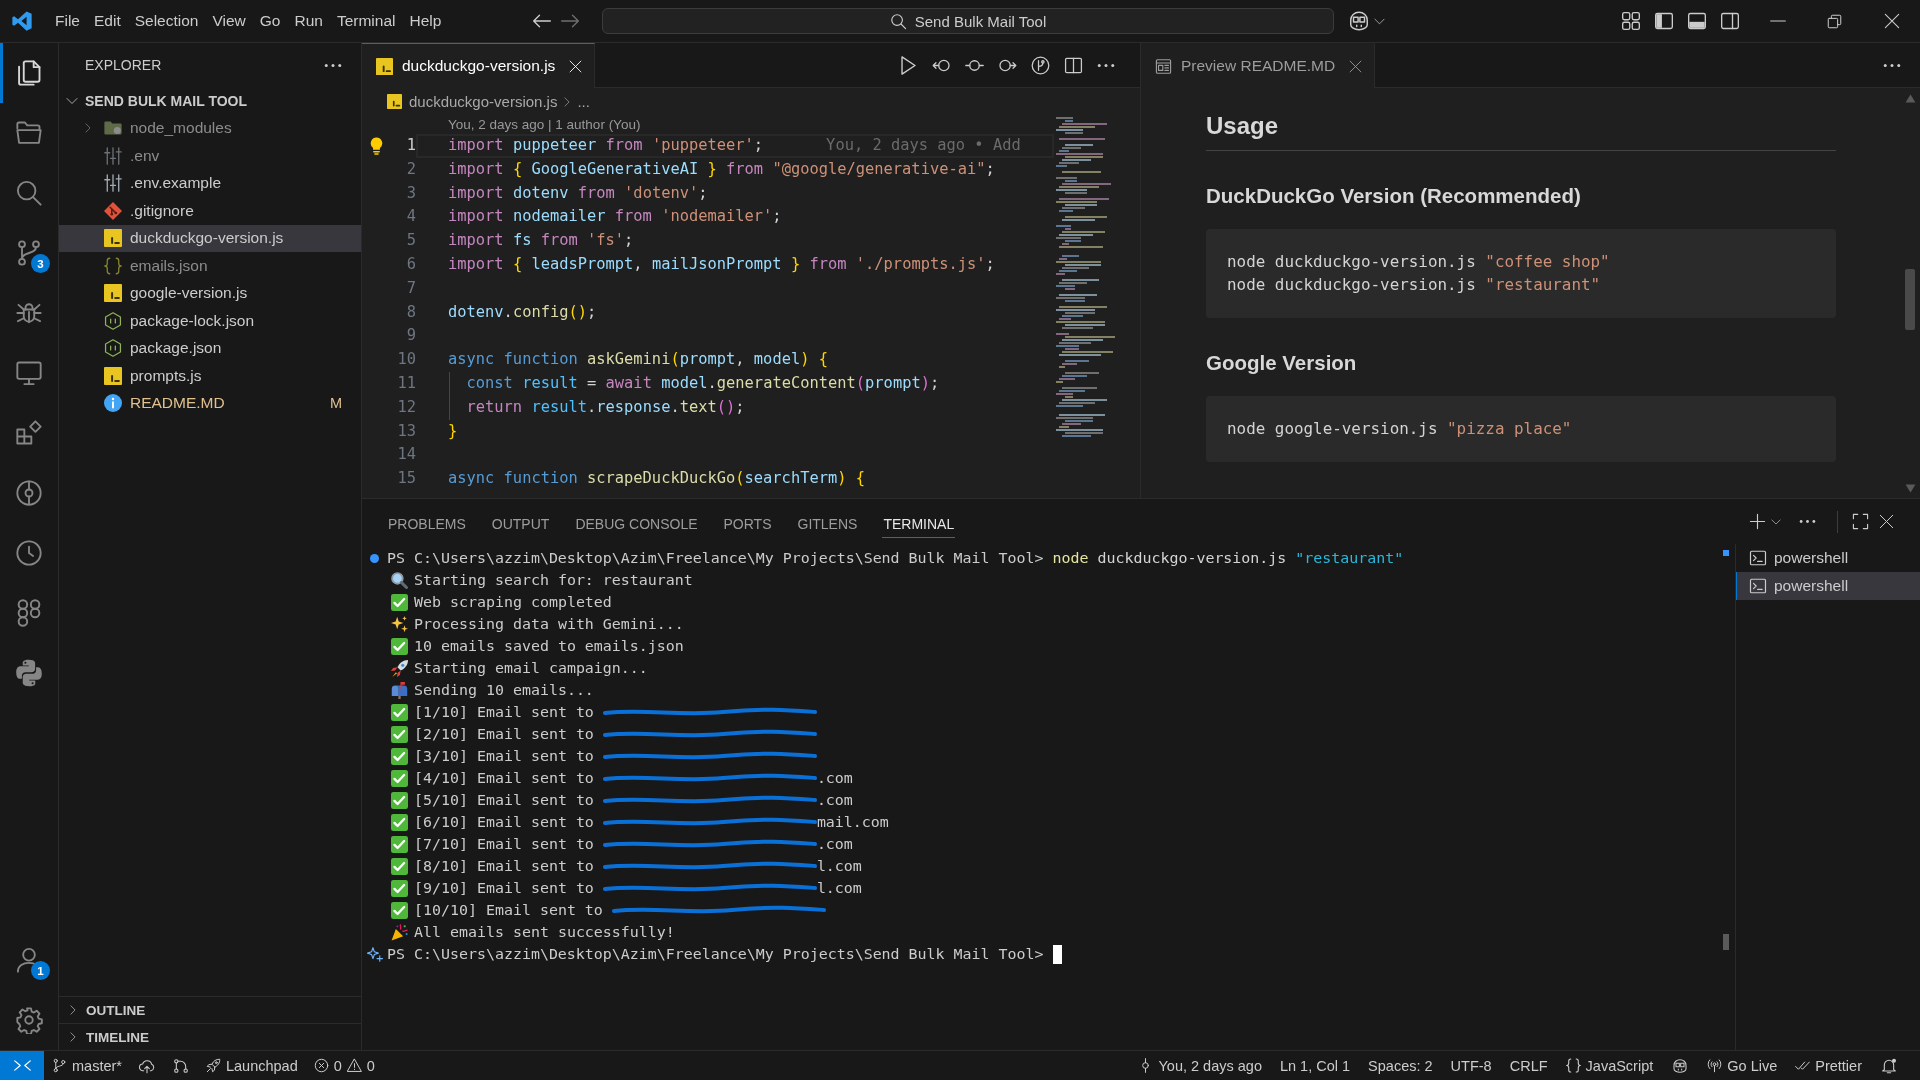 The image size is (1920, 1080). I want to click on panel-tab: TERMINAL, so click(919, 523).